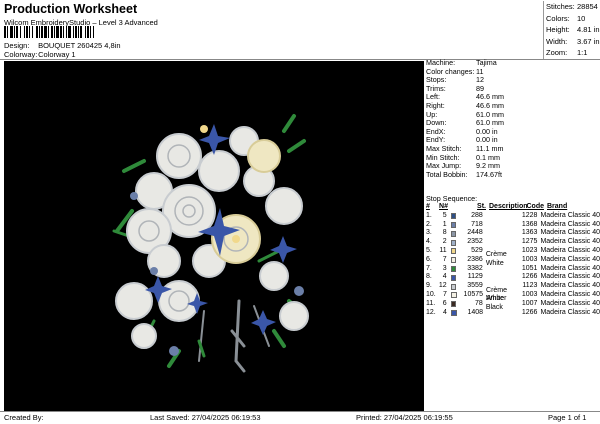 The height and width of the screenshot is (424, 600). I want to click on colorway-value: Colorway 1, so click(57, 54).